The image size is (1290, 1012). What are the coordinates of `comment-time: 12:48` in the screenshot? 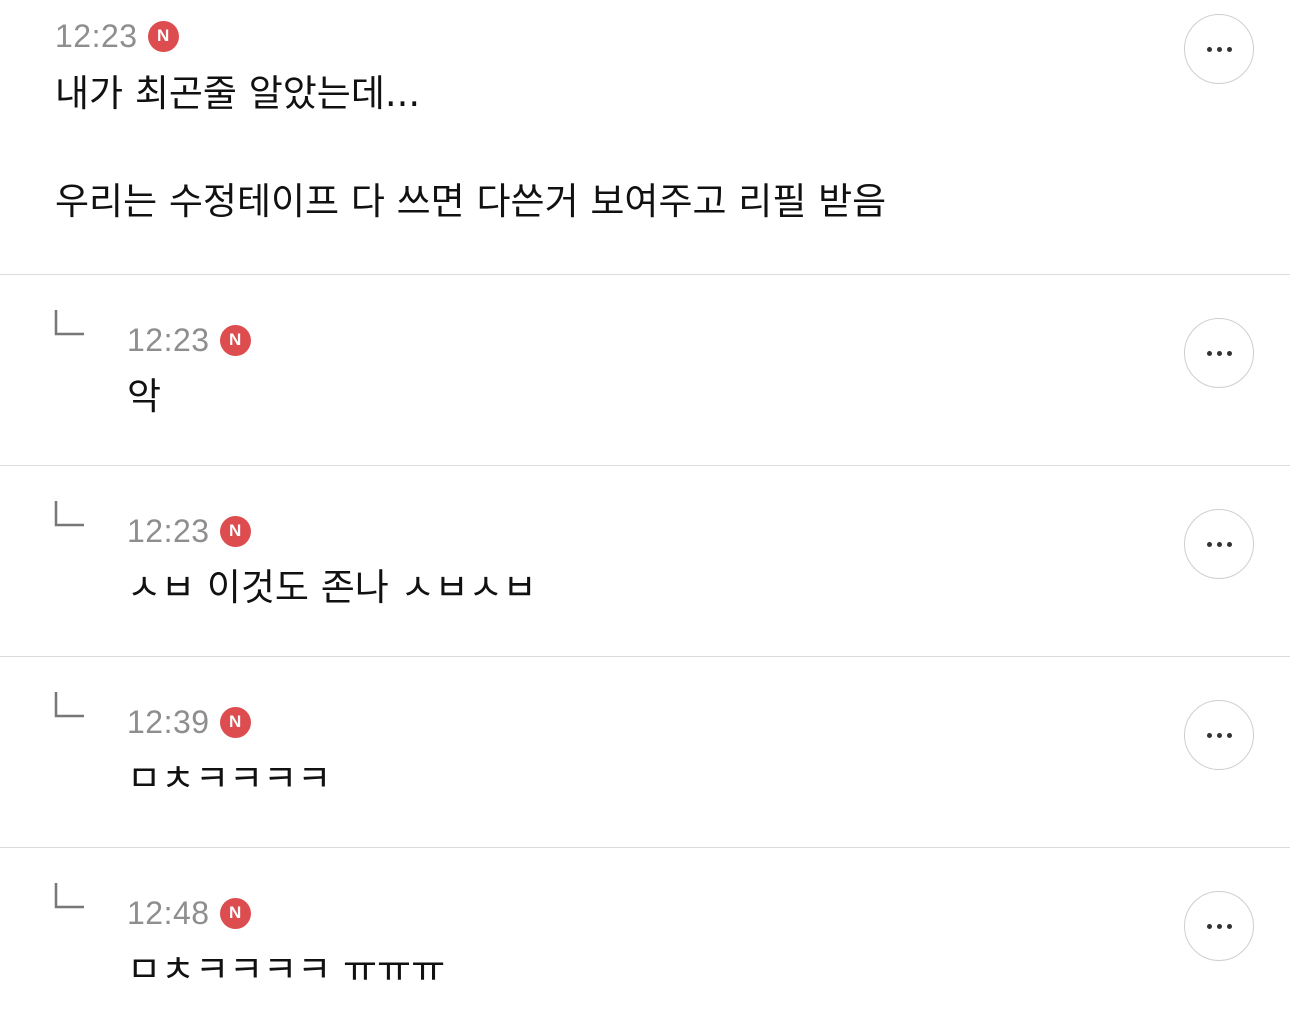 It's located at (168, 912).